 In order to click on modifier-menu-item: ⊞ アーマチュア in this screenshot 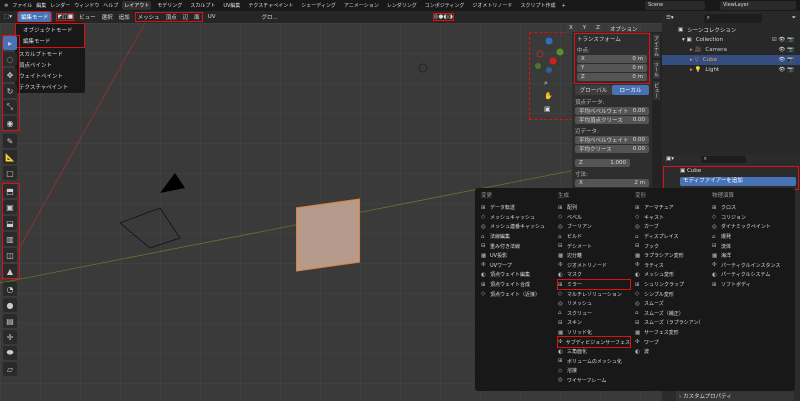, I will do `click(673, 208)`.